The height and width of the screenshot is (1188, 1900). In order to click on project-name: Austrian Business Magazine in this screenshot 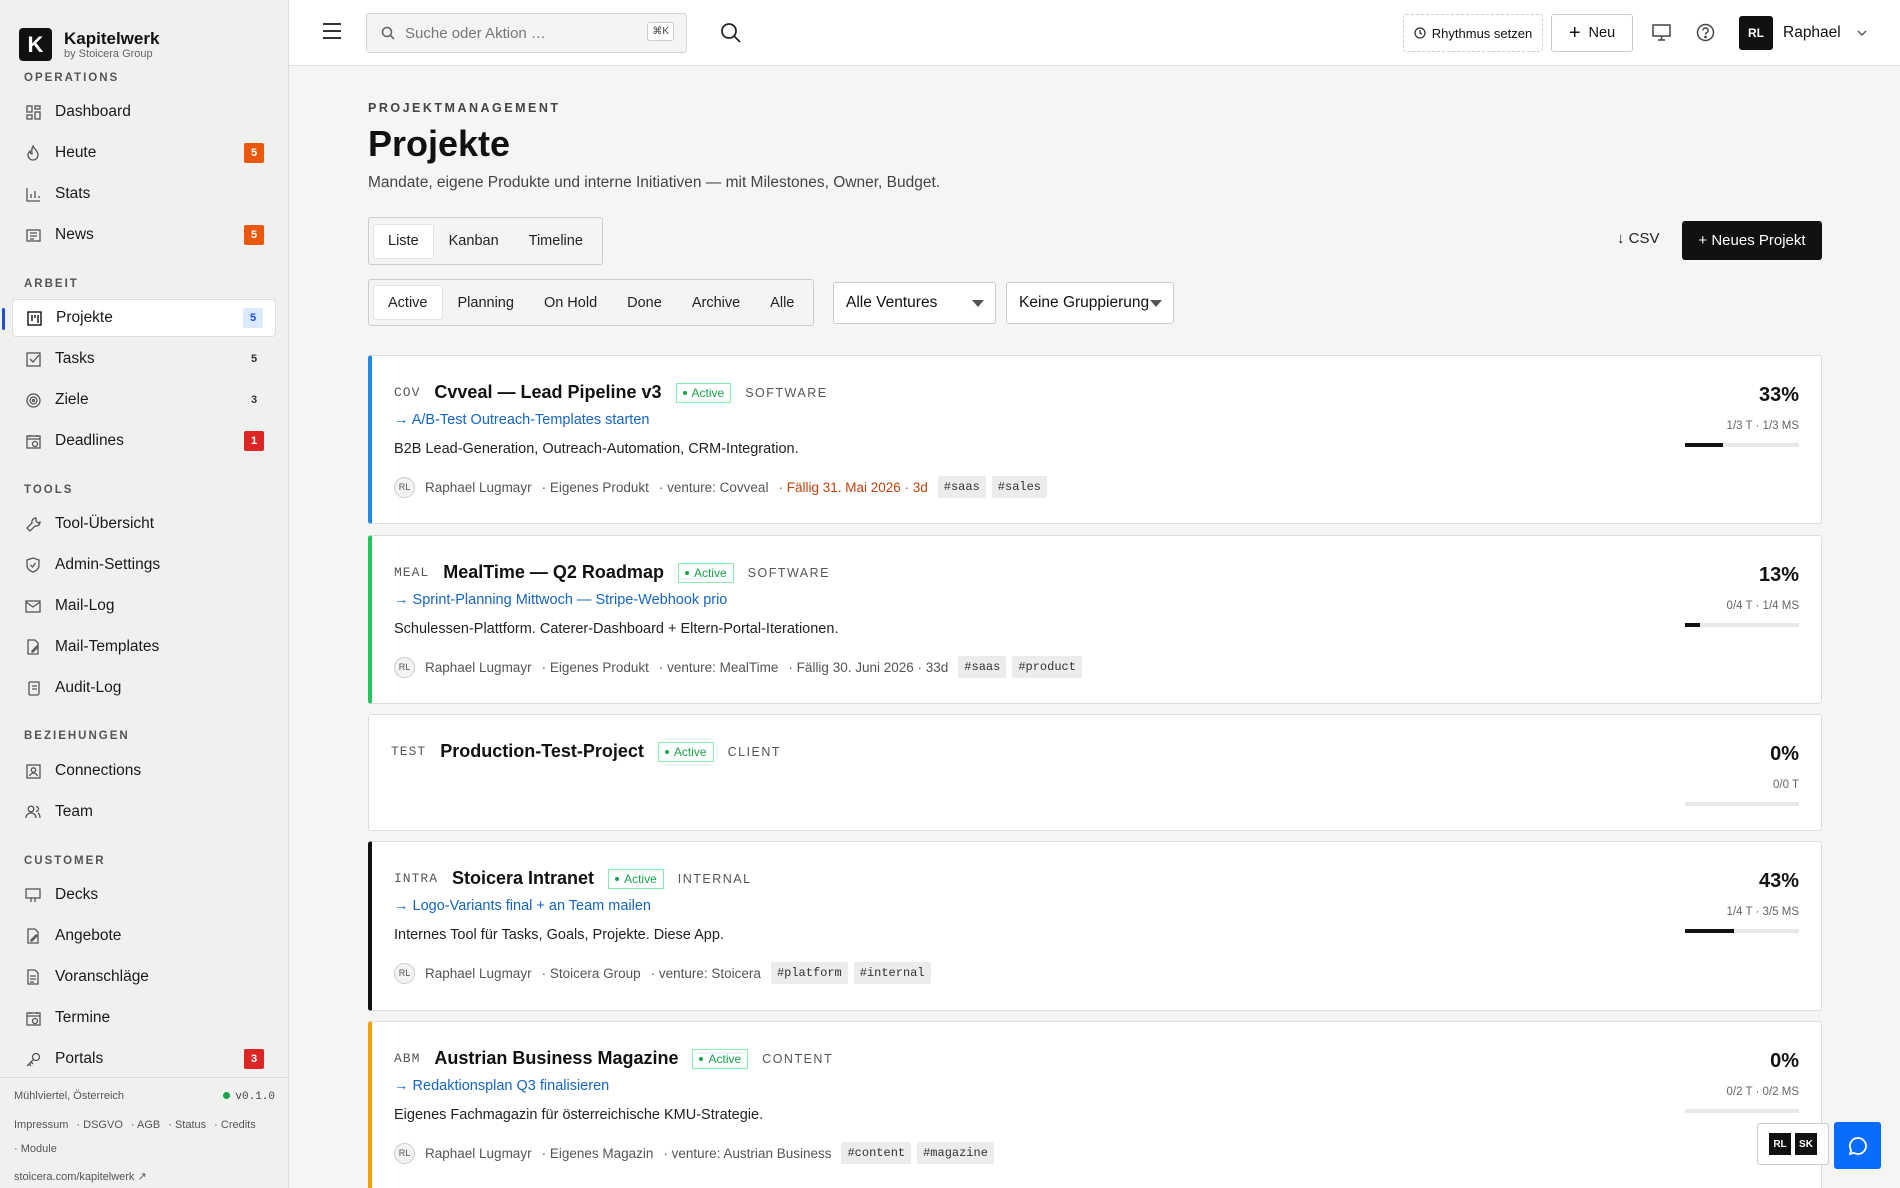, I will do `click(556, 1058)`.